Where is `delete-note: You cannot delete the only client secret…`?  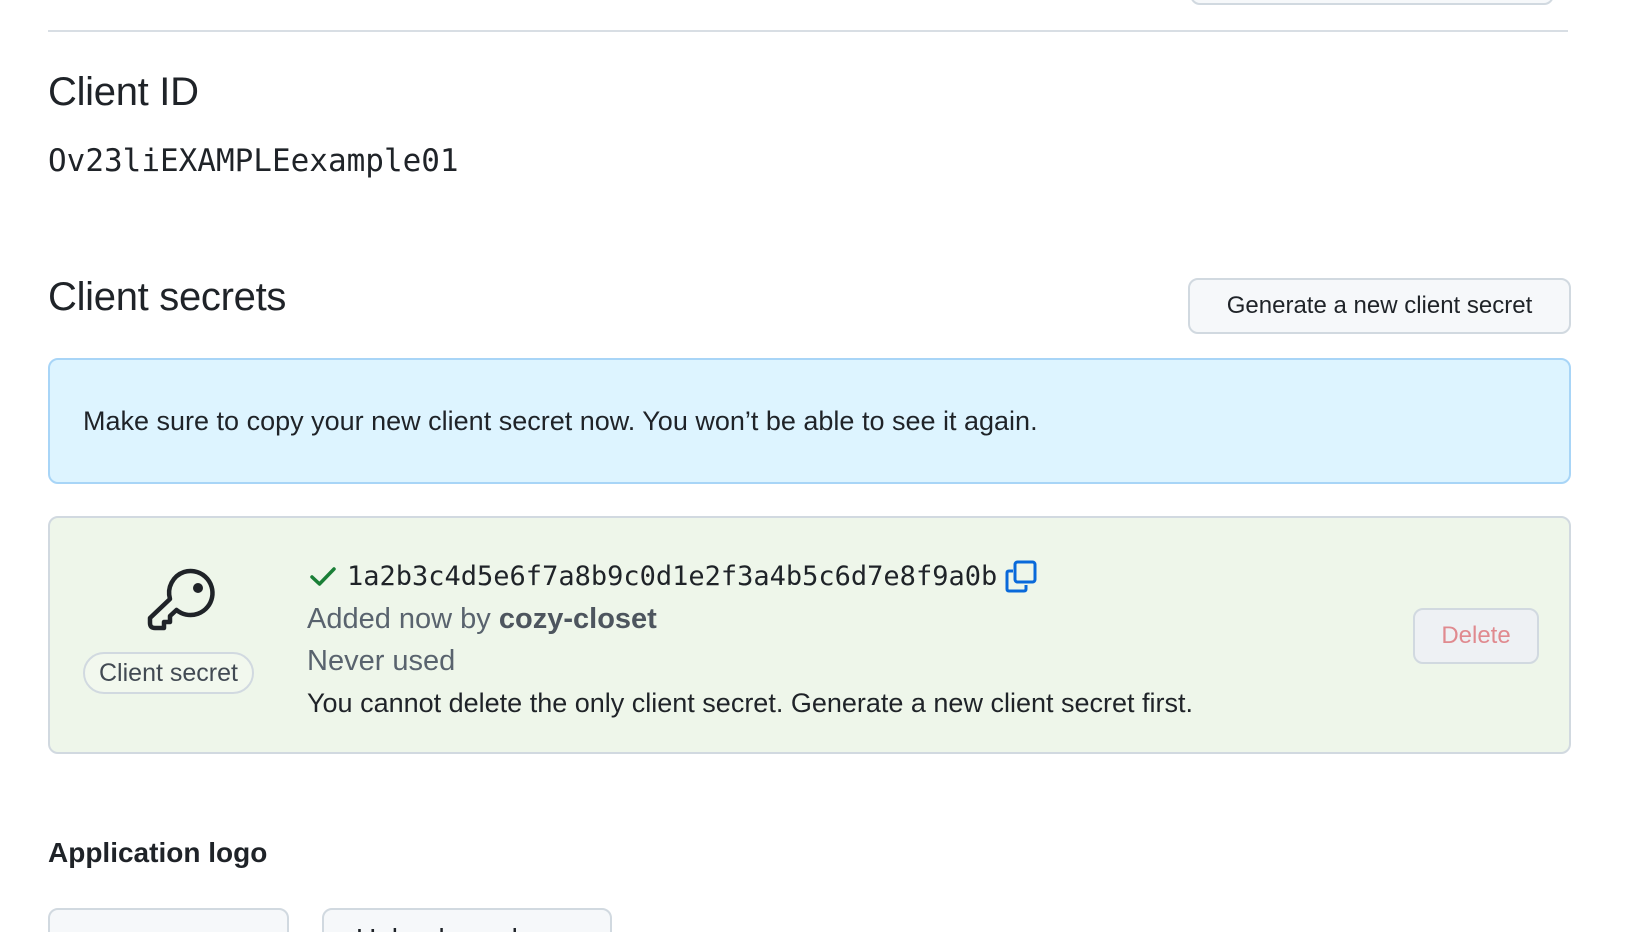
delete-note: You cannot delete the only client secret… is located at coordinates (750, 703).